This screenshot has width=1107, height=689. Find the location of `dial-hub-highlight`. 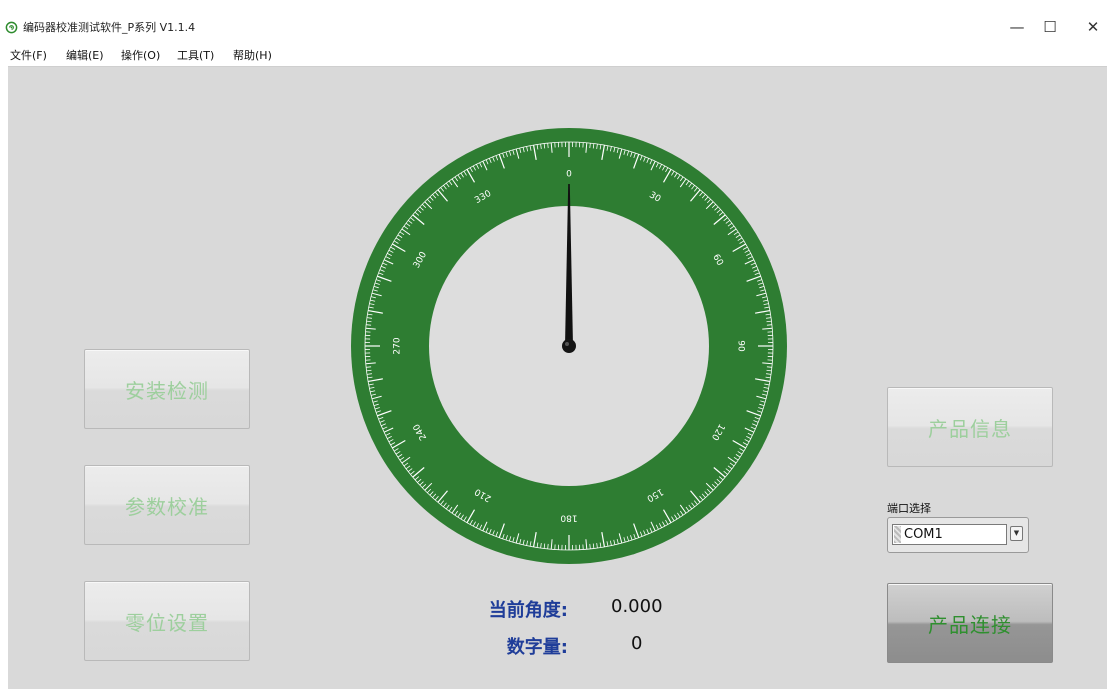

dial-hub-highlight is located at coordinates (567, 344).